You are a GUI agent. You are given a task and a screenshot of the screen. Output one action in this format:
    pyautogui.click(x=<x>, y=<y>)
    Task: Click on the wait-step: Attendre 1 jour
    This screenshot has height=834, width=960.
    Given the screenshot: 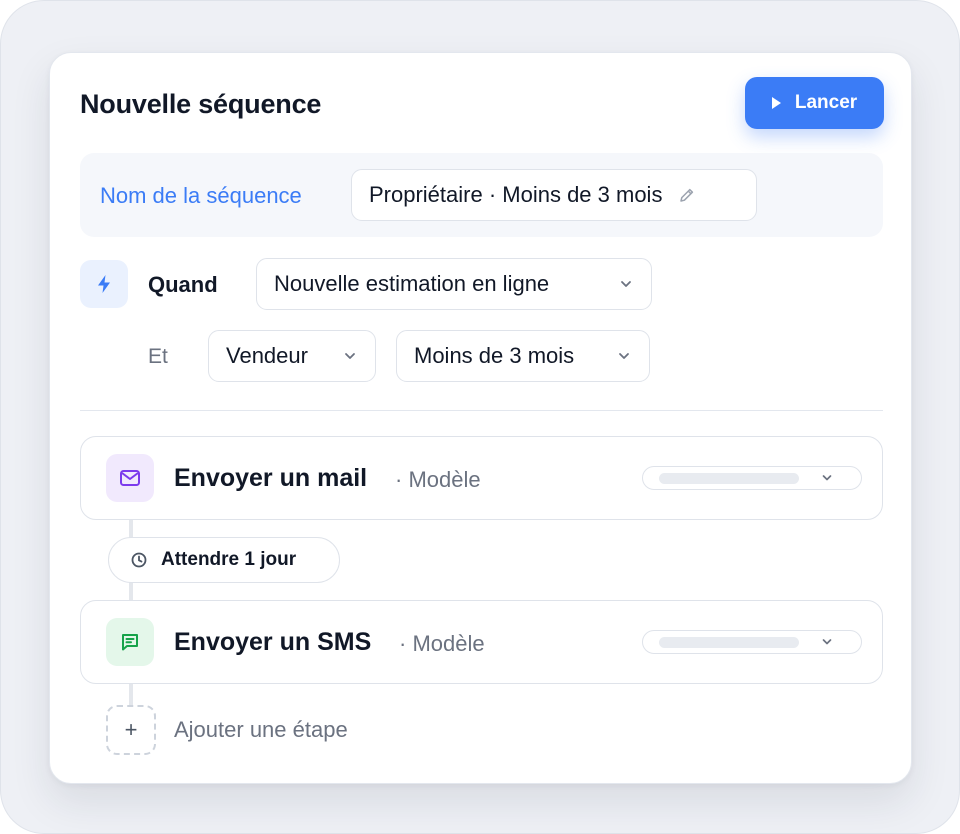 What is the action you would take?
    pyautogui.click(x=224, y=560)
    